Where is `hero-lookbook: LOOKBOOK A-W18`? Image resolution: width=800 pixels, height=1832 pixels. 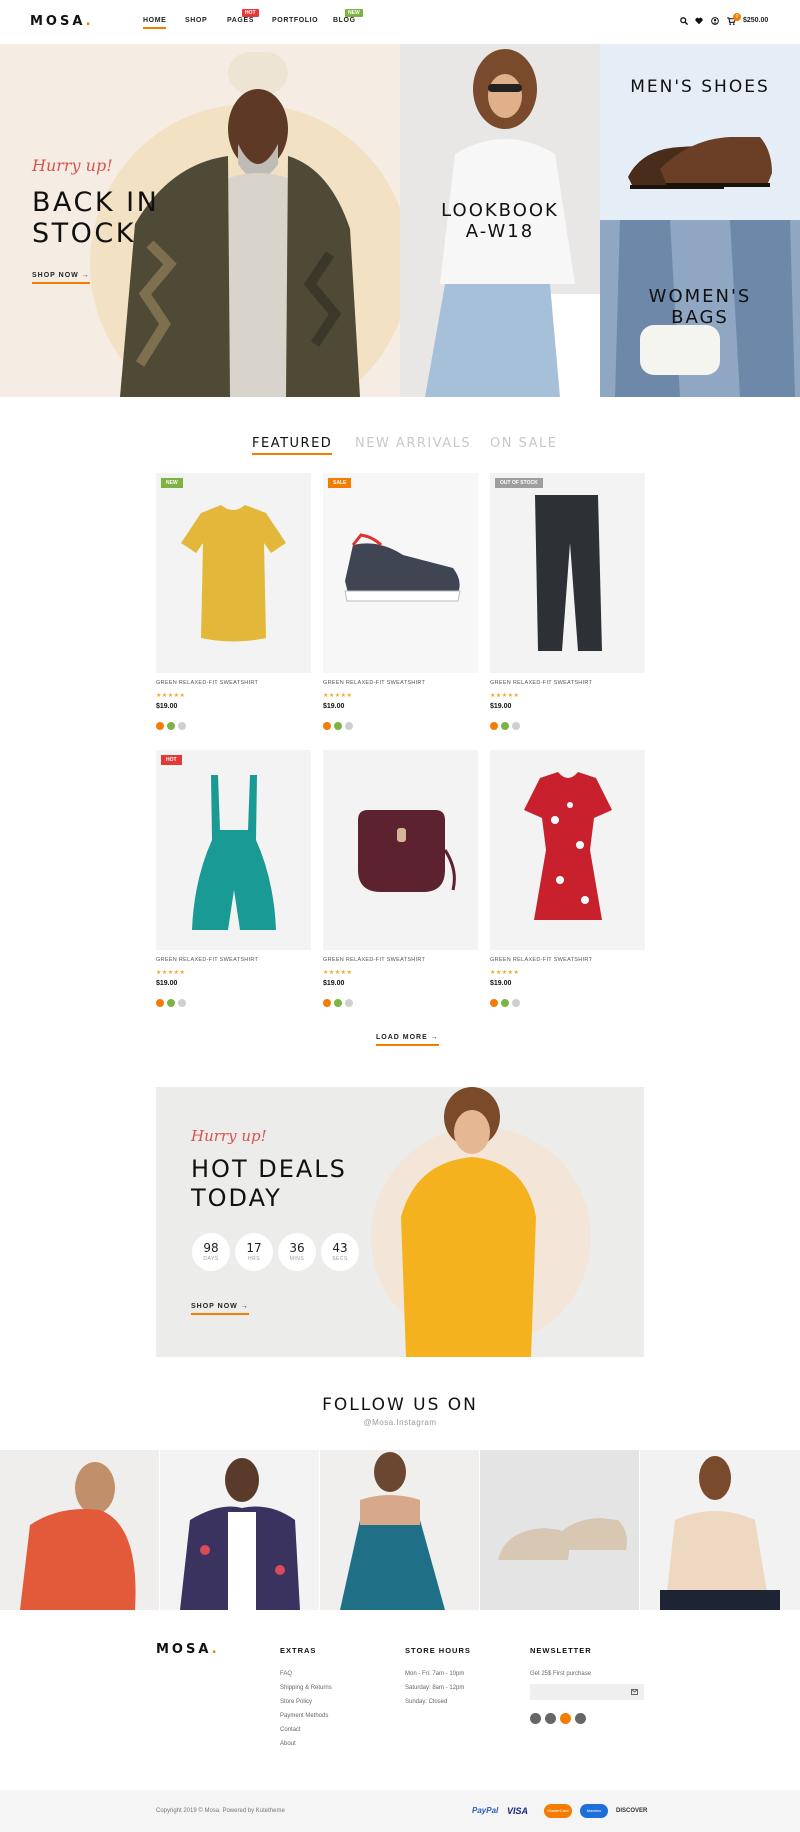
hero-lookbook: LOOKBOOK A-W18 is located at coordinates (500, 220).